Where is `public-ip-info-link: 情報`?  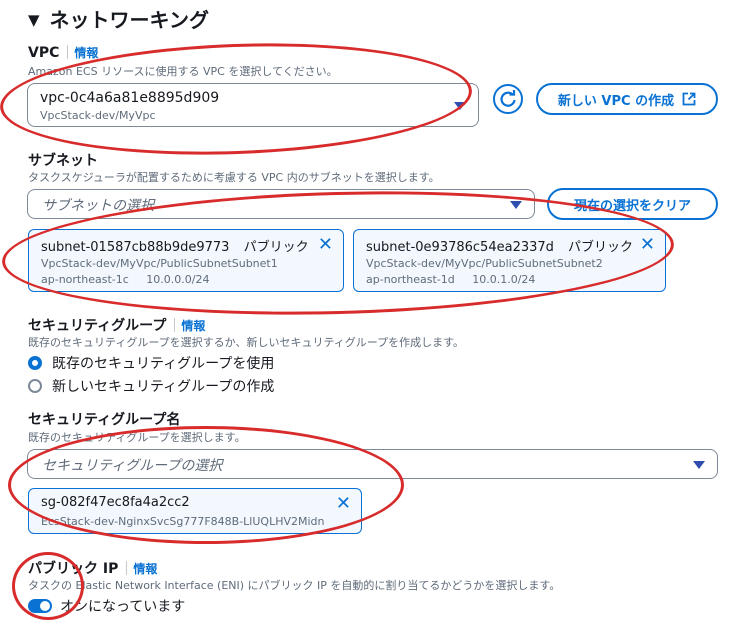
public-ip-info-link: 情報 is located at coordinates (145, 569).